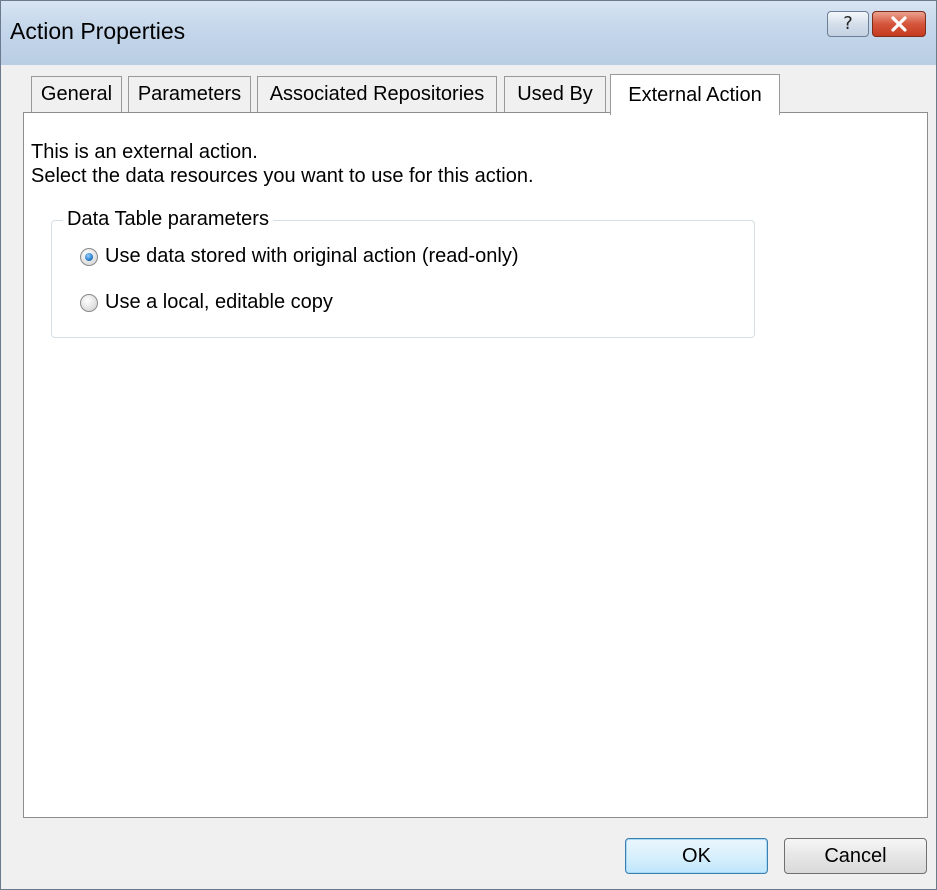 Image resolution: width=937 pixels, height=890 pixels. What do you see at coordinates (219, 302) in the screenshot?
I see `radio-label: Use a local, editable copy` at bounding box center [219, 302].